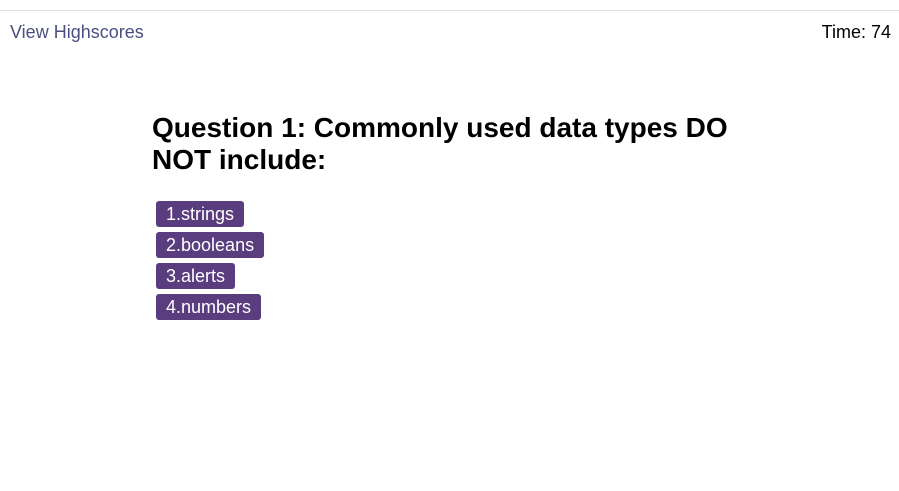  Describe the element at coordinates (449, 32) in the screenshot. I see `header-bar: View Highscores Time: 74` at that location.